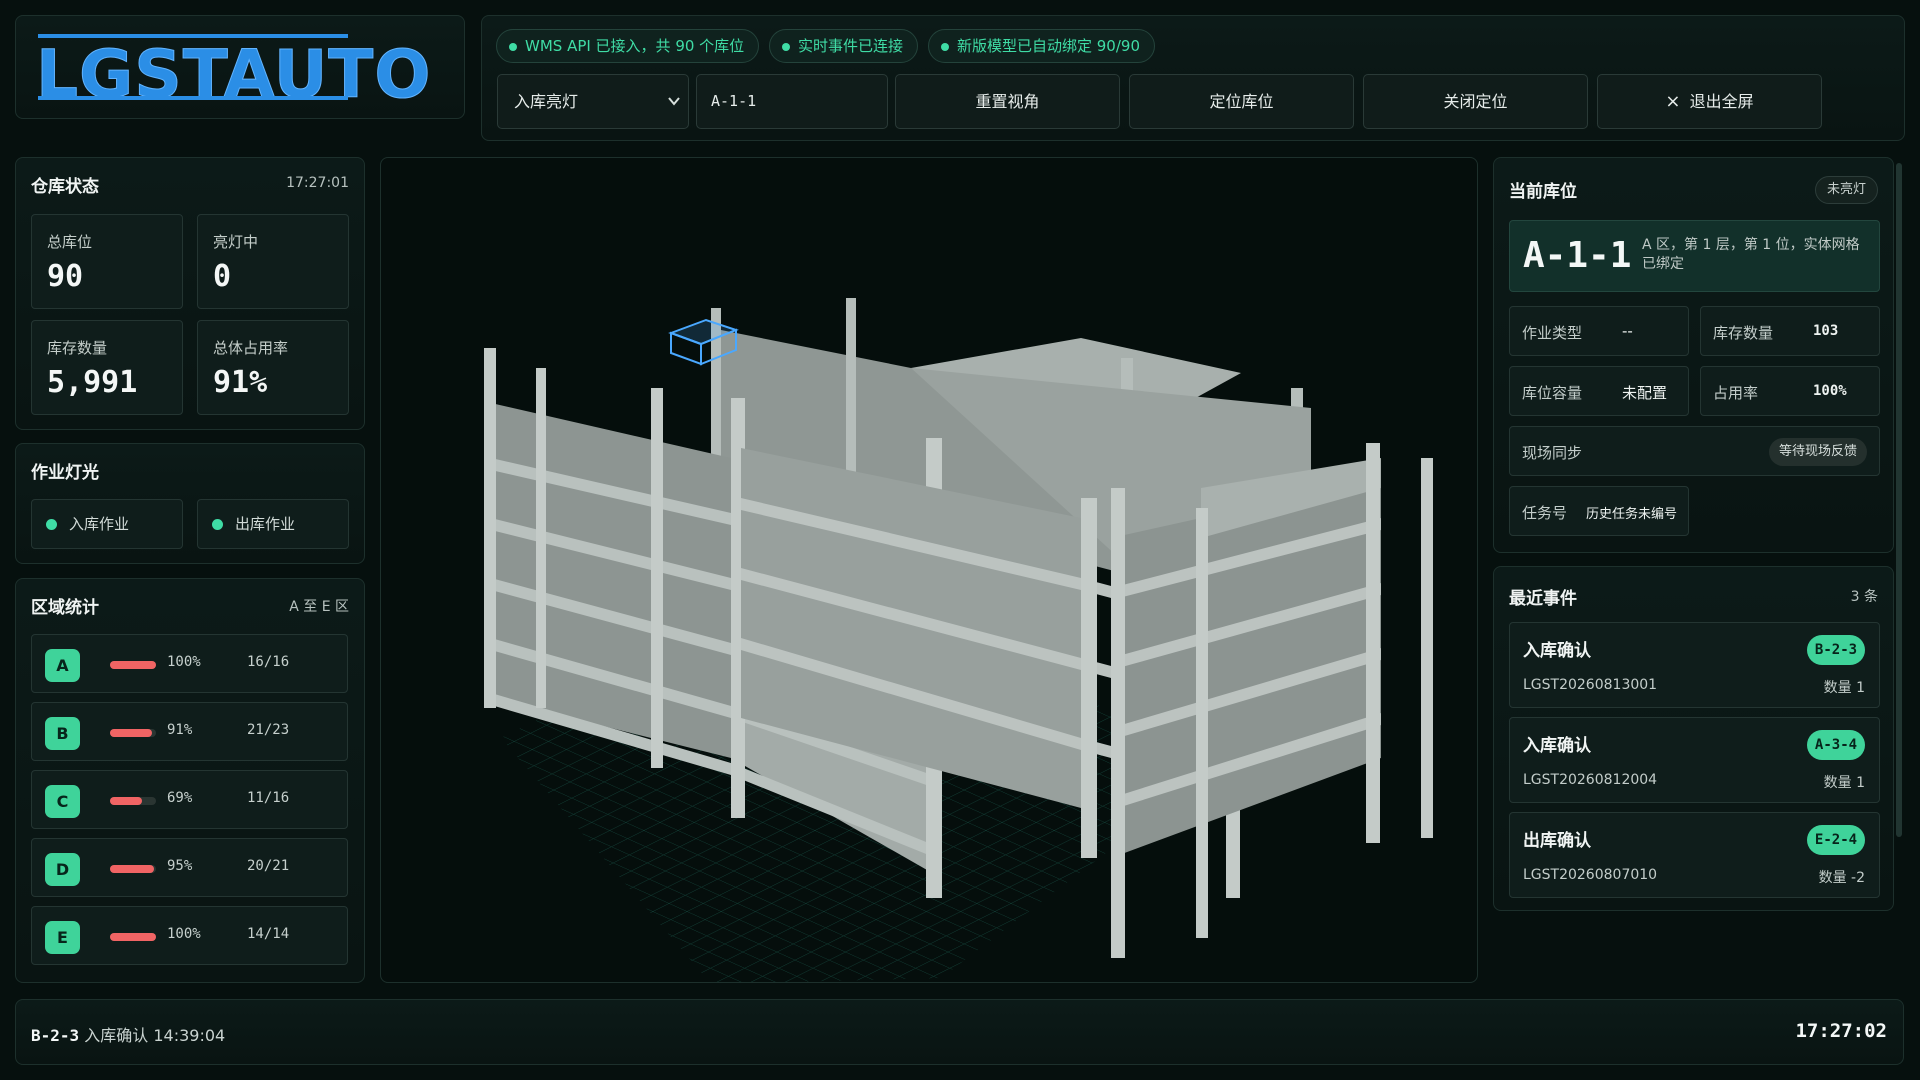 This screenshot has height=1080, width=1920. What do you see at coordinates (1864, 597) in the screenshot?
I see `event-count: 3 条` at bounding box center [1864, 597].